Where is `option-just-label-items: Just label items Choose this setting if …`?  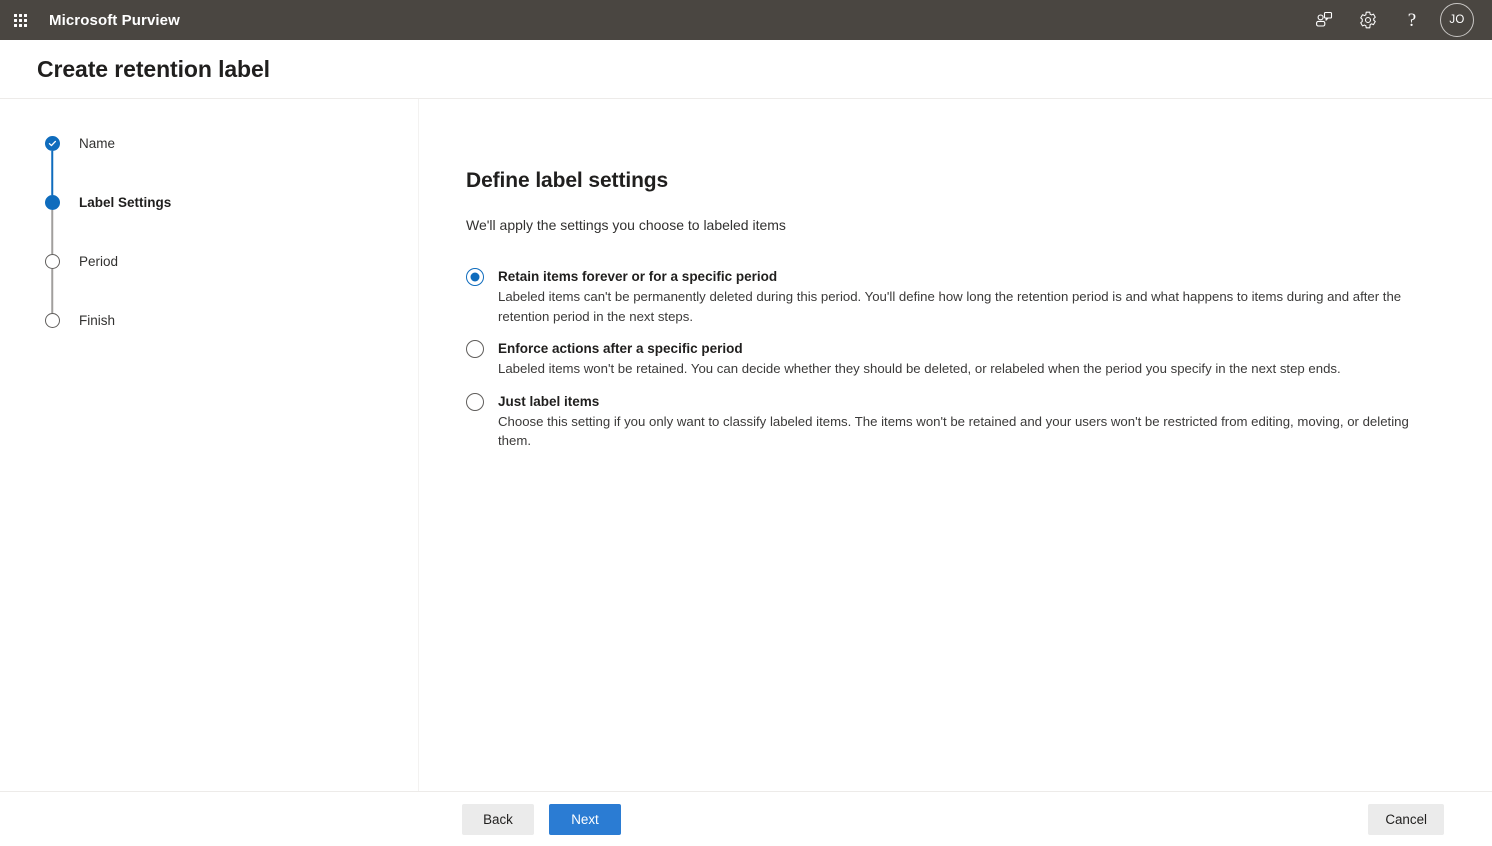
option-just-label-items: Just label items Choose this setting if … is located at coordinates (948, 421).